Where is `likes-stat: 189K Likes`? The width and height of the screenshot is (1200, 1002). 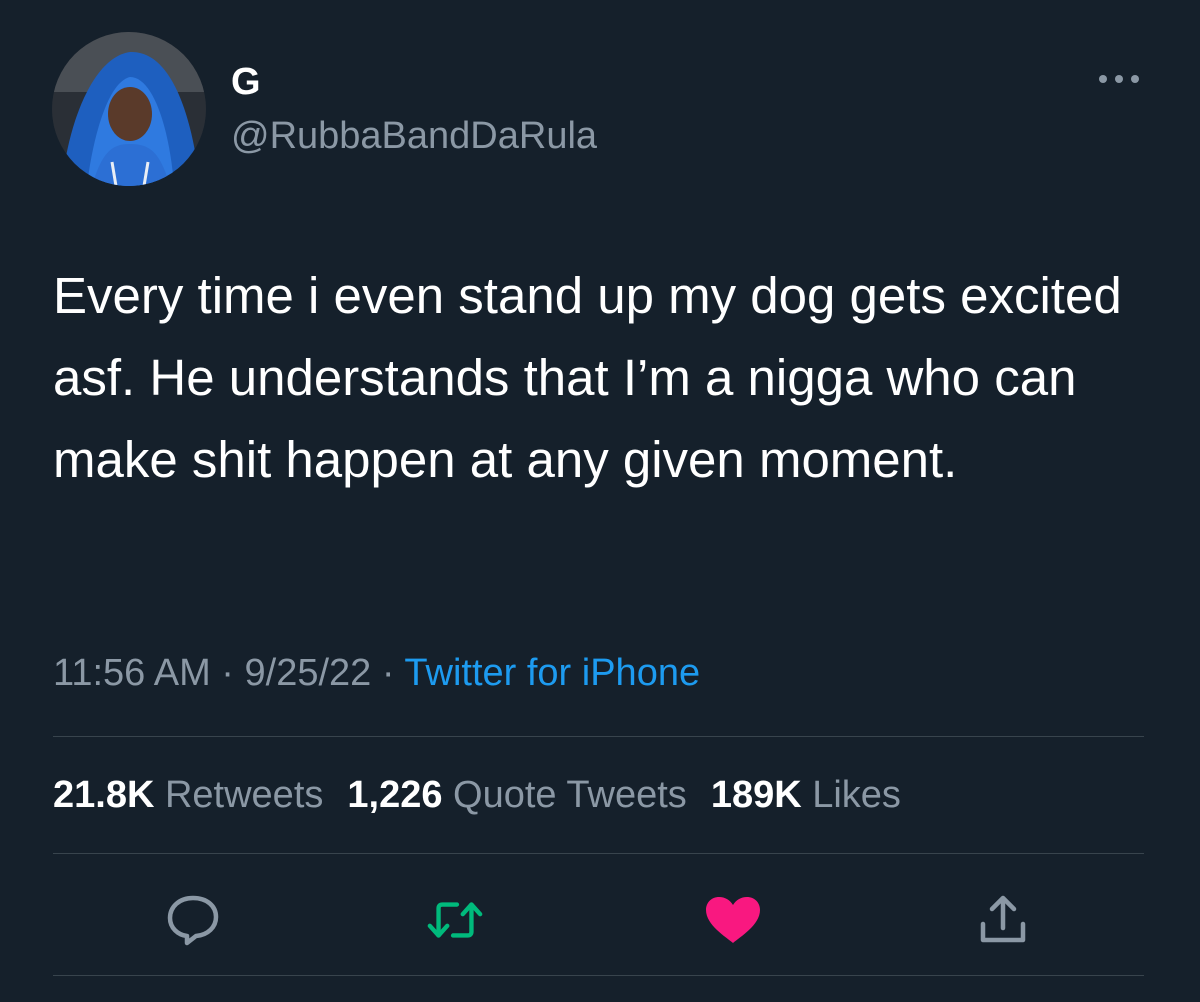
likes-stat: 189K Likes is located at coordinates (806, 795).